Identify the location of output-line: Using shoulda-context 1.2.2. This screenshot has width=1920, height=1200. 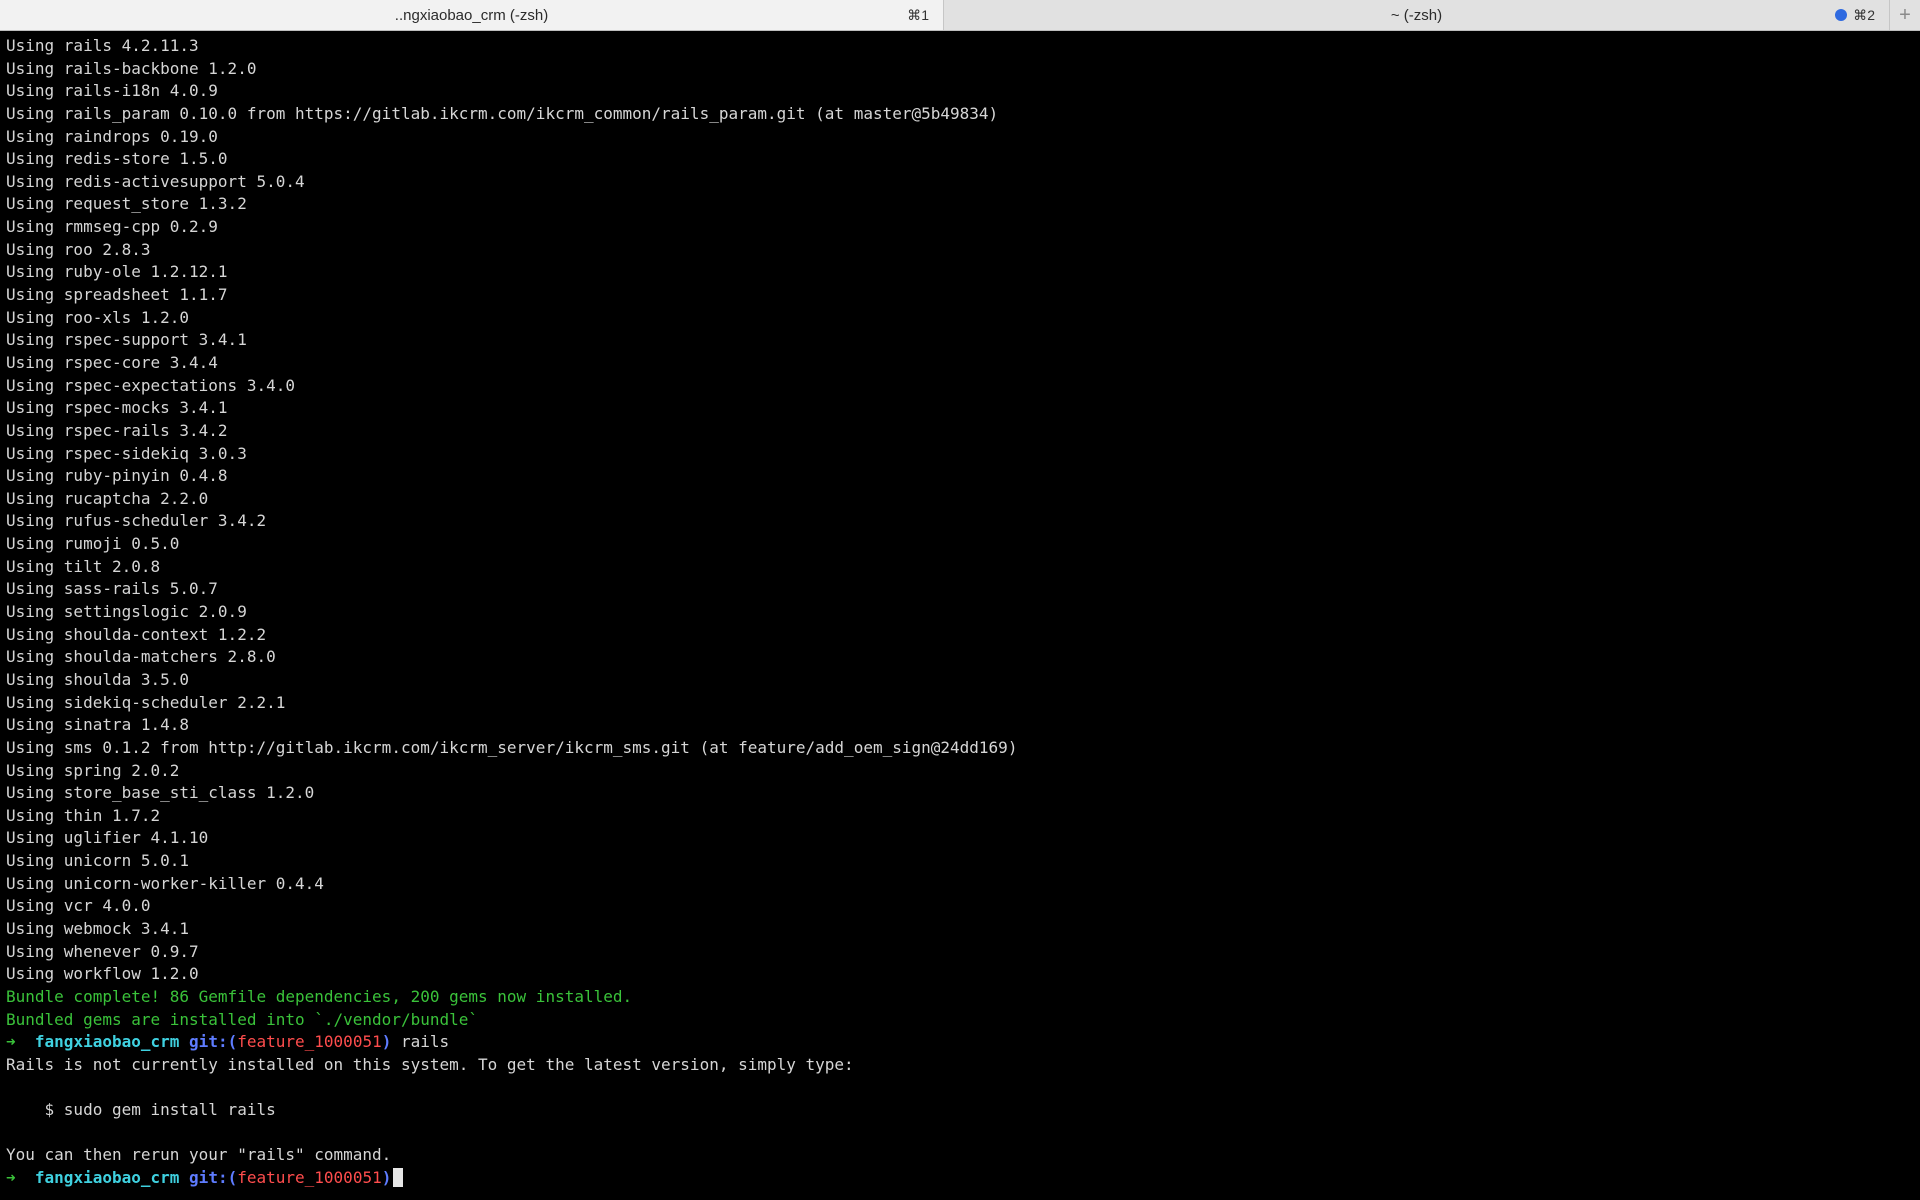
(136, 634).